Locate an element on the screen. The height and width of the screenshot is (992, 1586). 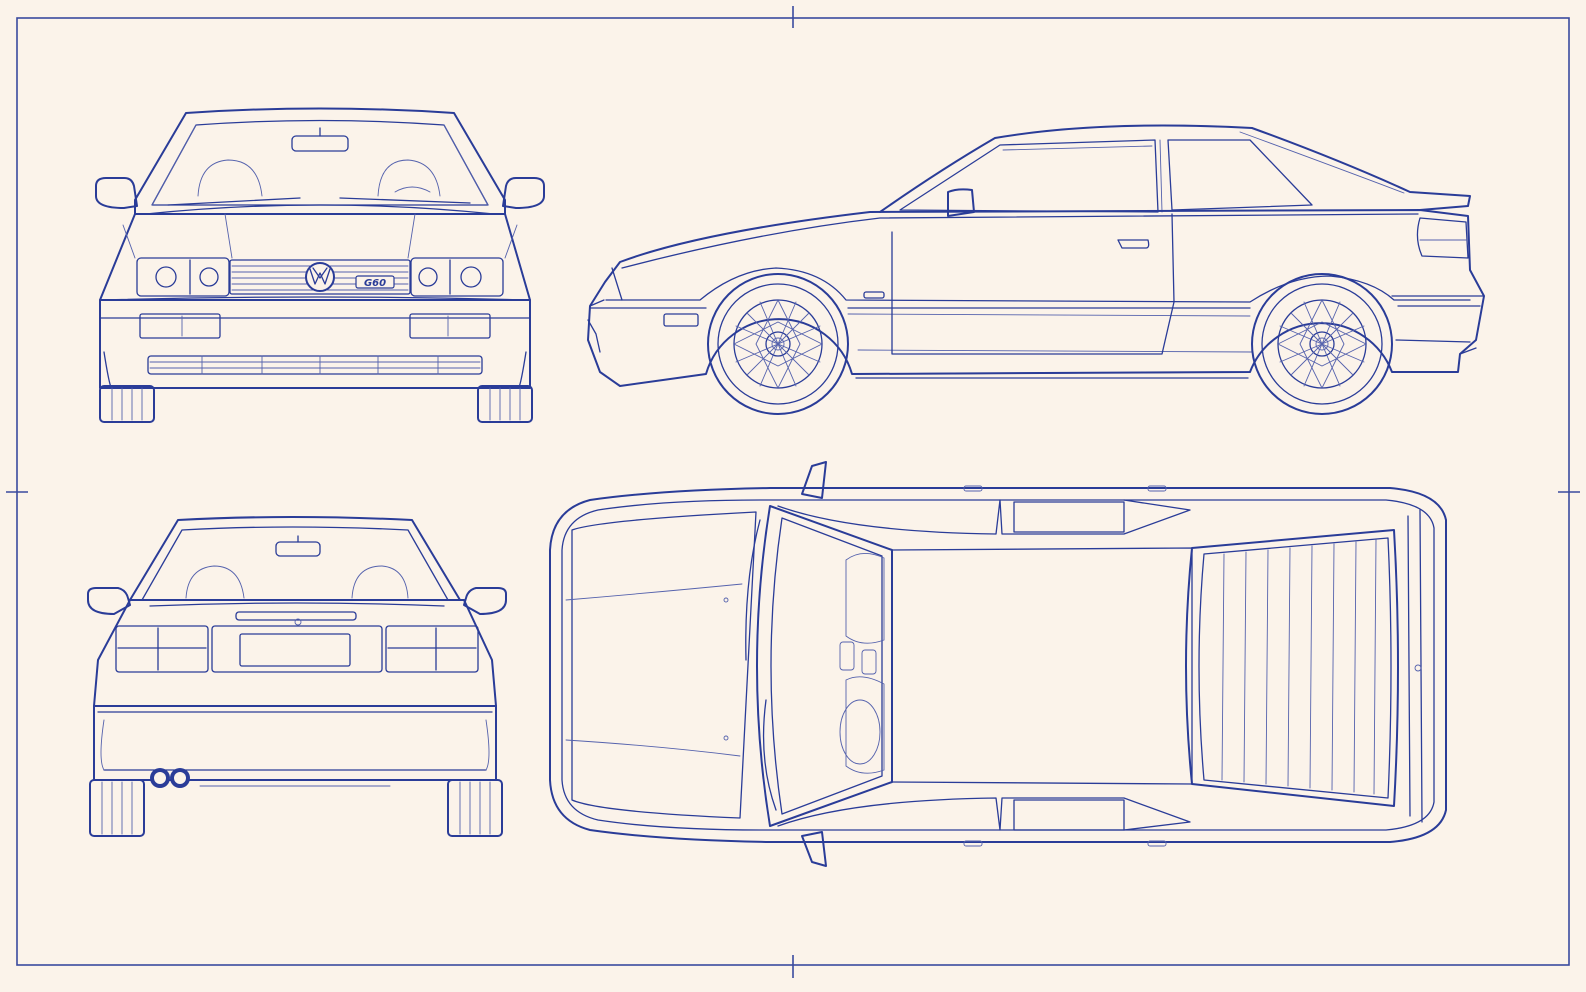
front-wheel is located at coordinates (778, 344).